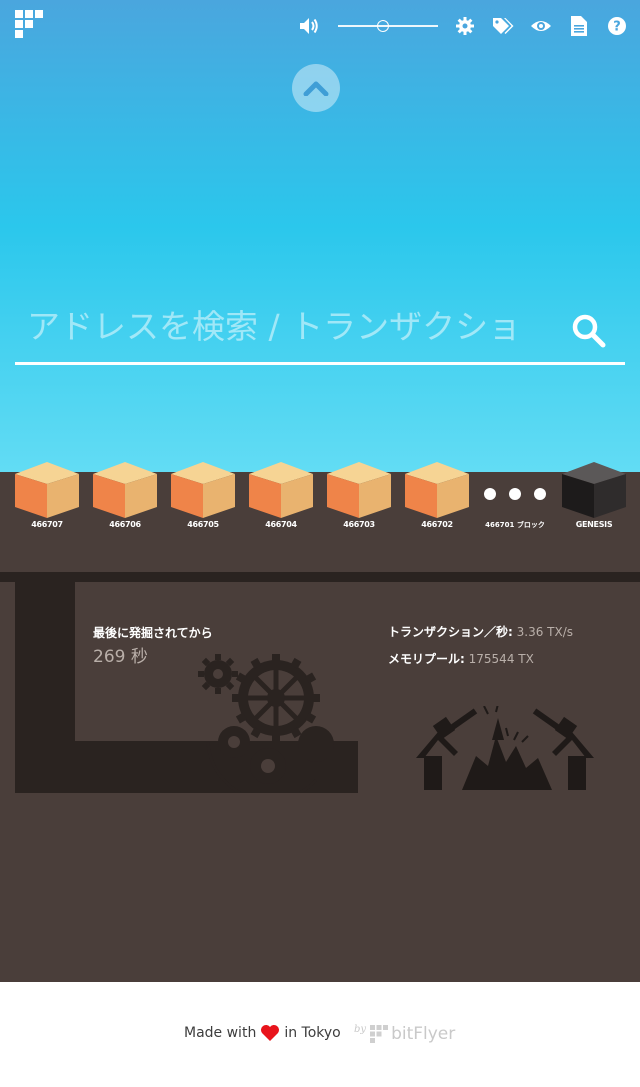 This screenshot has height=1087, width=640. I want to click on document-icon, so click(579, 26).